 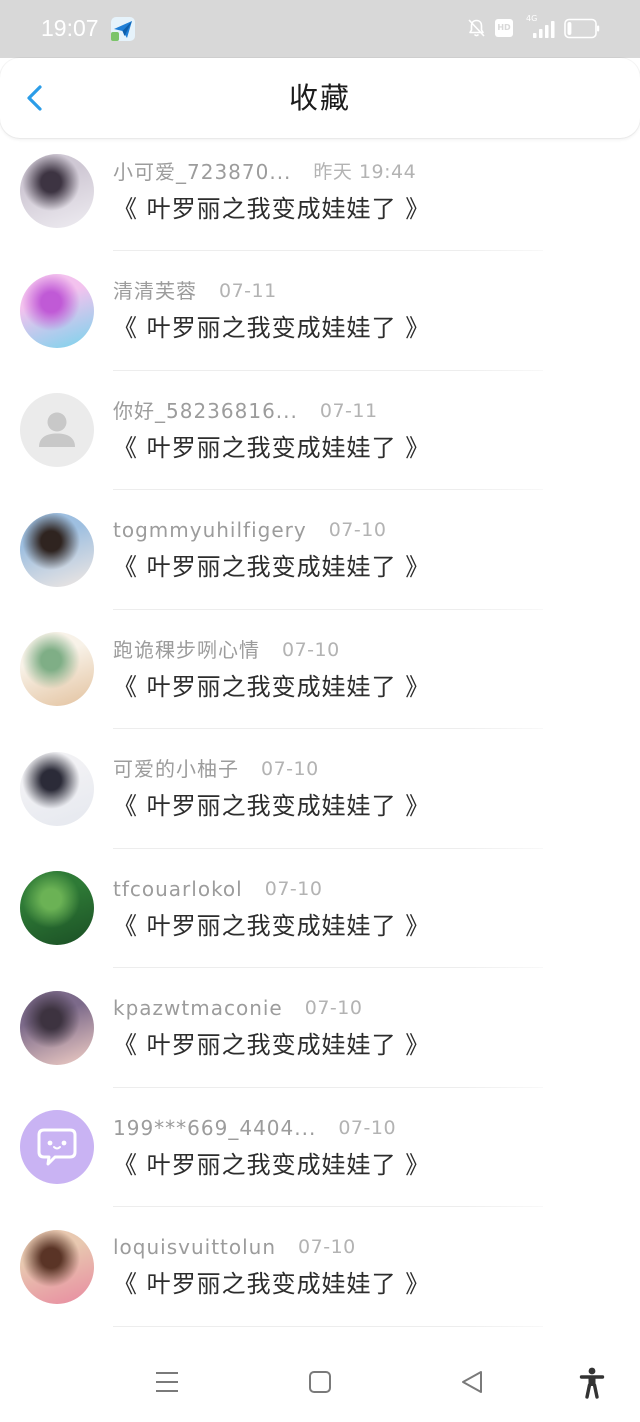 I want to click on navigation-bar, so click(x=320, y=1381).